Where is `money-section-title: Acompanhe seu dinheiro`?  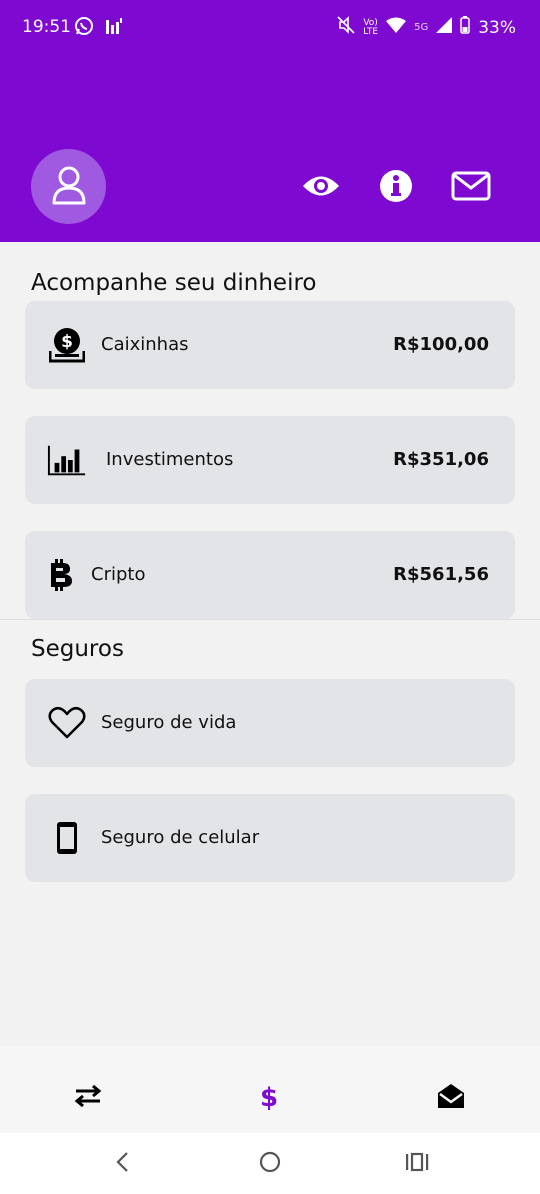
money-section-title: Acompanhe seu dinheiro is located at coordinates (174, 283).